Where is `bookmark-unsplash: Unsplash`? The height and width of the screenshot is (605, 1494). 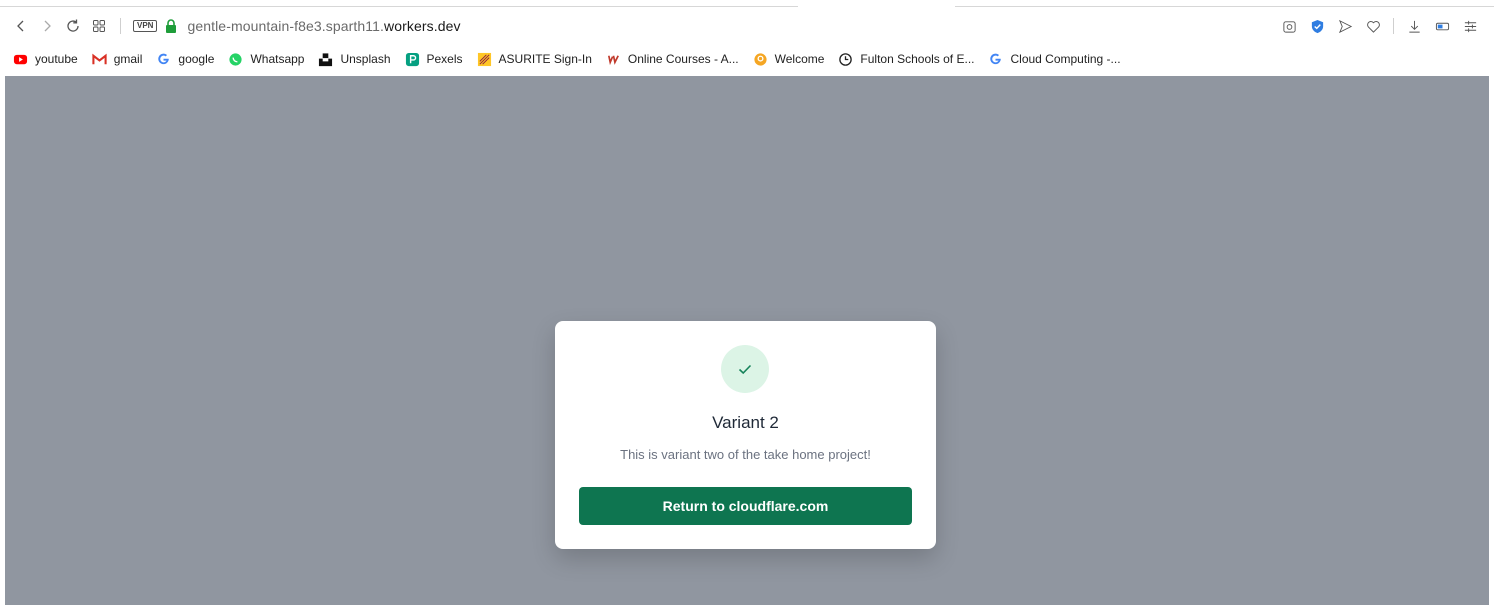
bookmark-unsplash: Unsplash is located at coordinates (354, 59).